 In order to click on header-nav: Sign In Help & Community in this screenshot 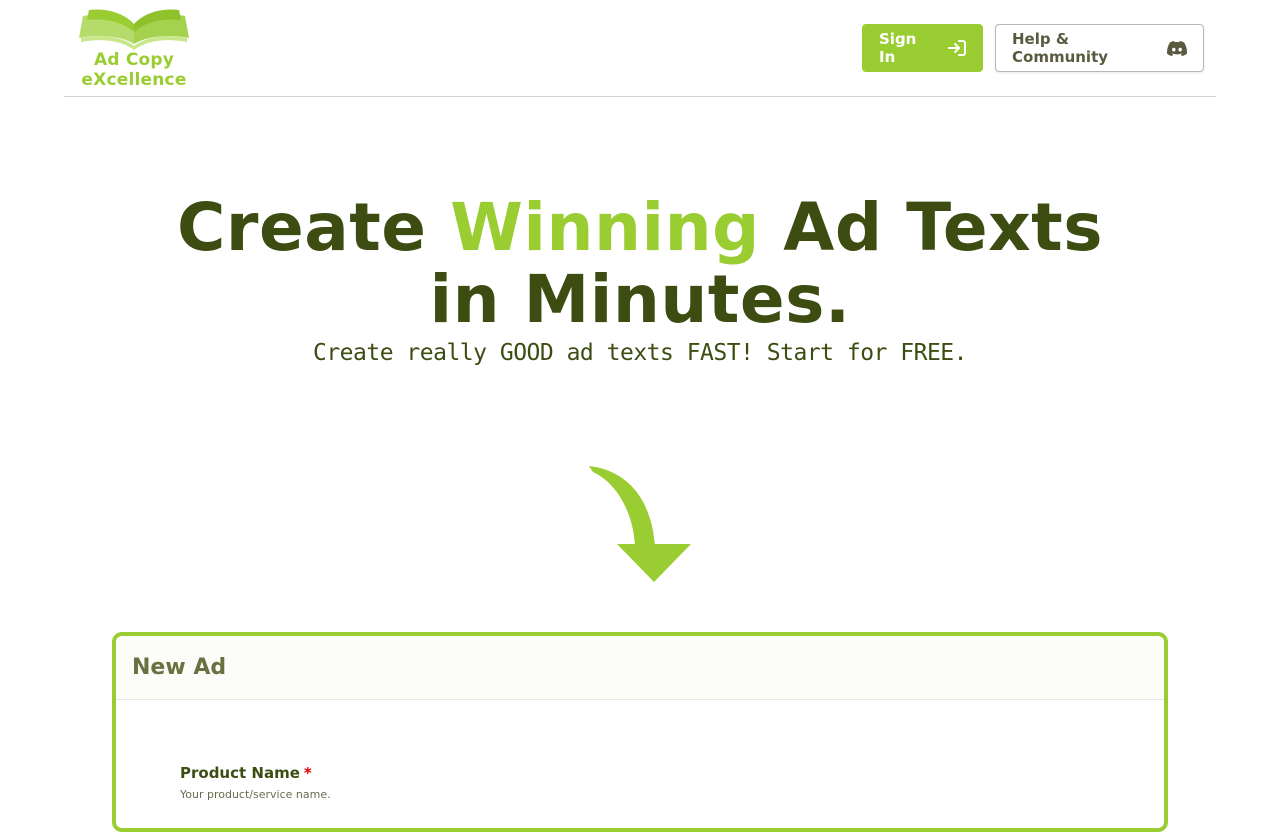, I will do `click(1033, 48)`.